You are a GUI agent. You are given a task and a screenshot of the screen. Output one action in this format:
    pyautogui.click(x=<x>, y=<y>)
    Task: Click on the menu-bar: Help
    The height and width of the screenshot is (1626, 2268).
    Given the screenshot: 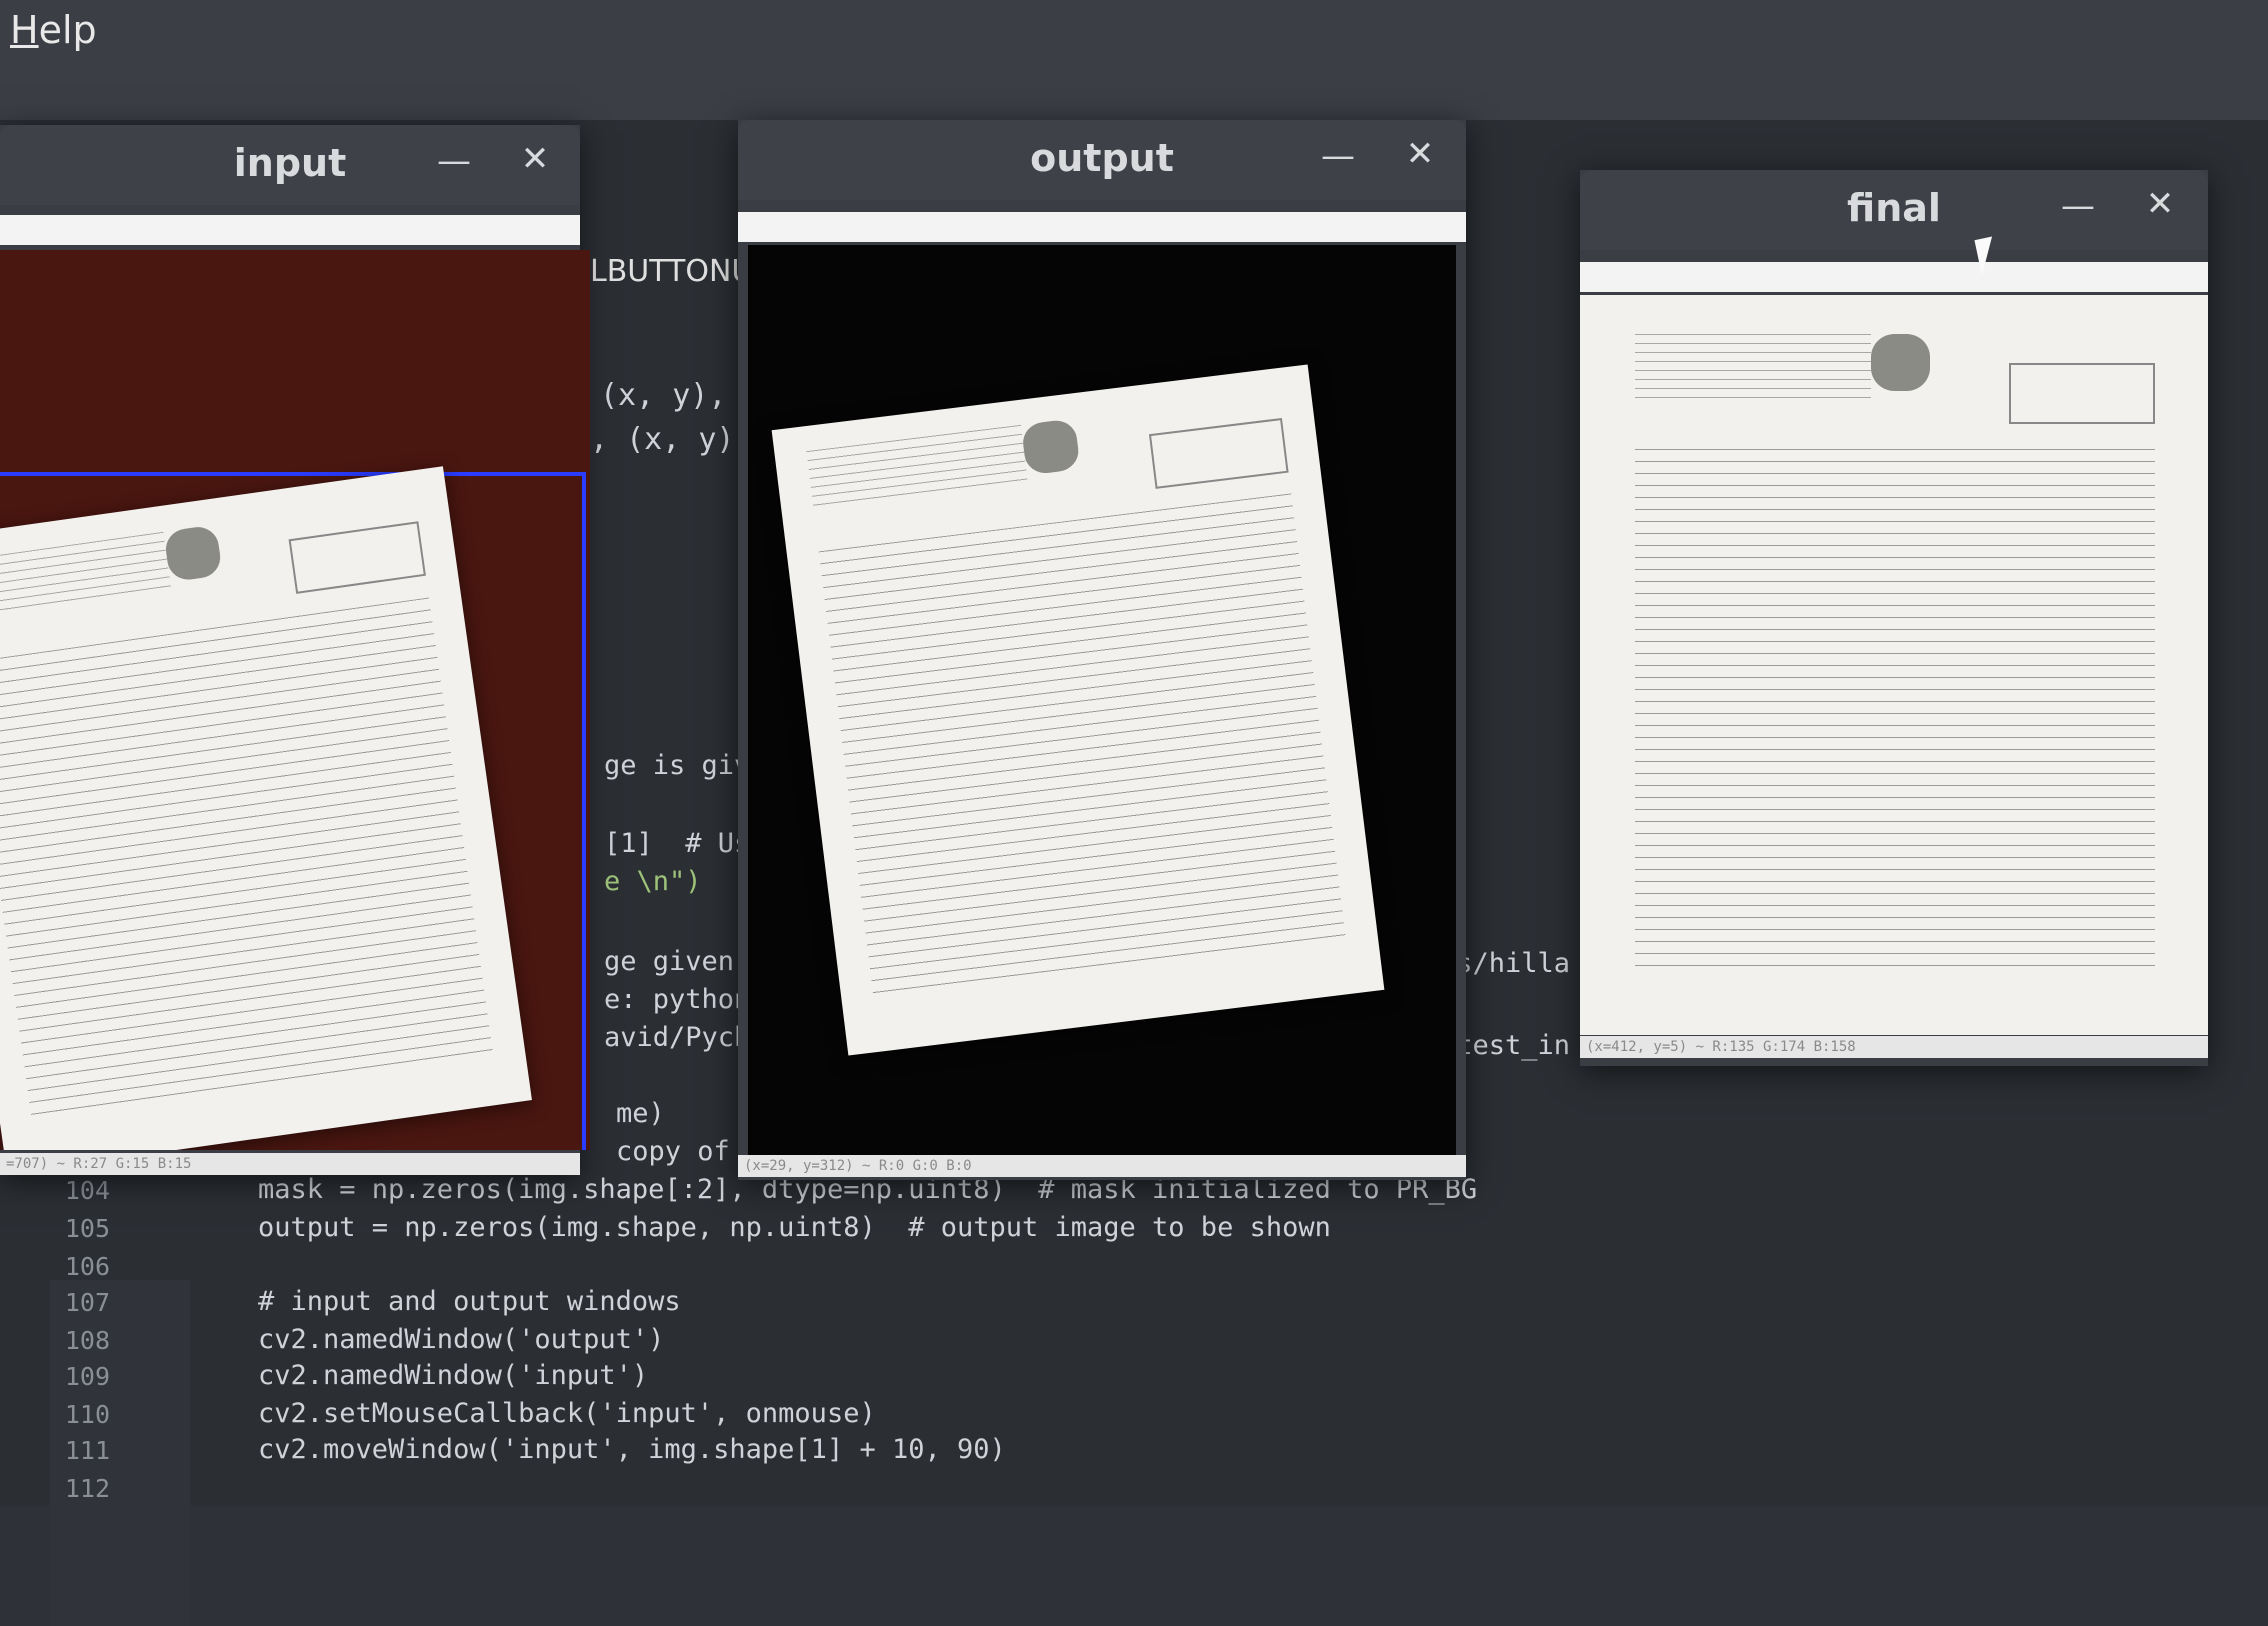 What is the action you would take?
    pyautogui.click(x=1134, y=60)
    